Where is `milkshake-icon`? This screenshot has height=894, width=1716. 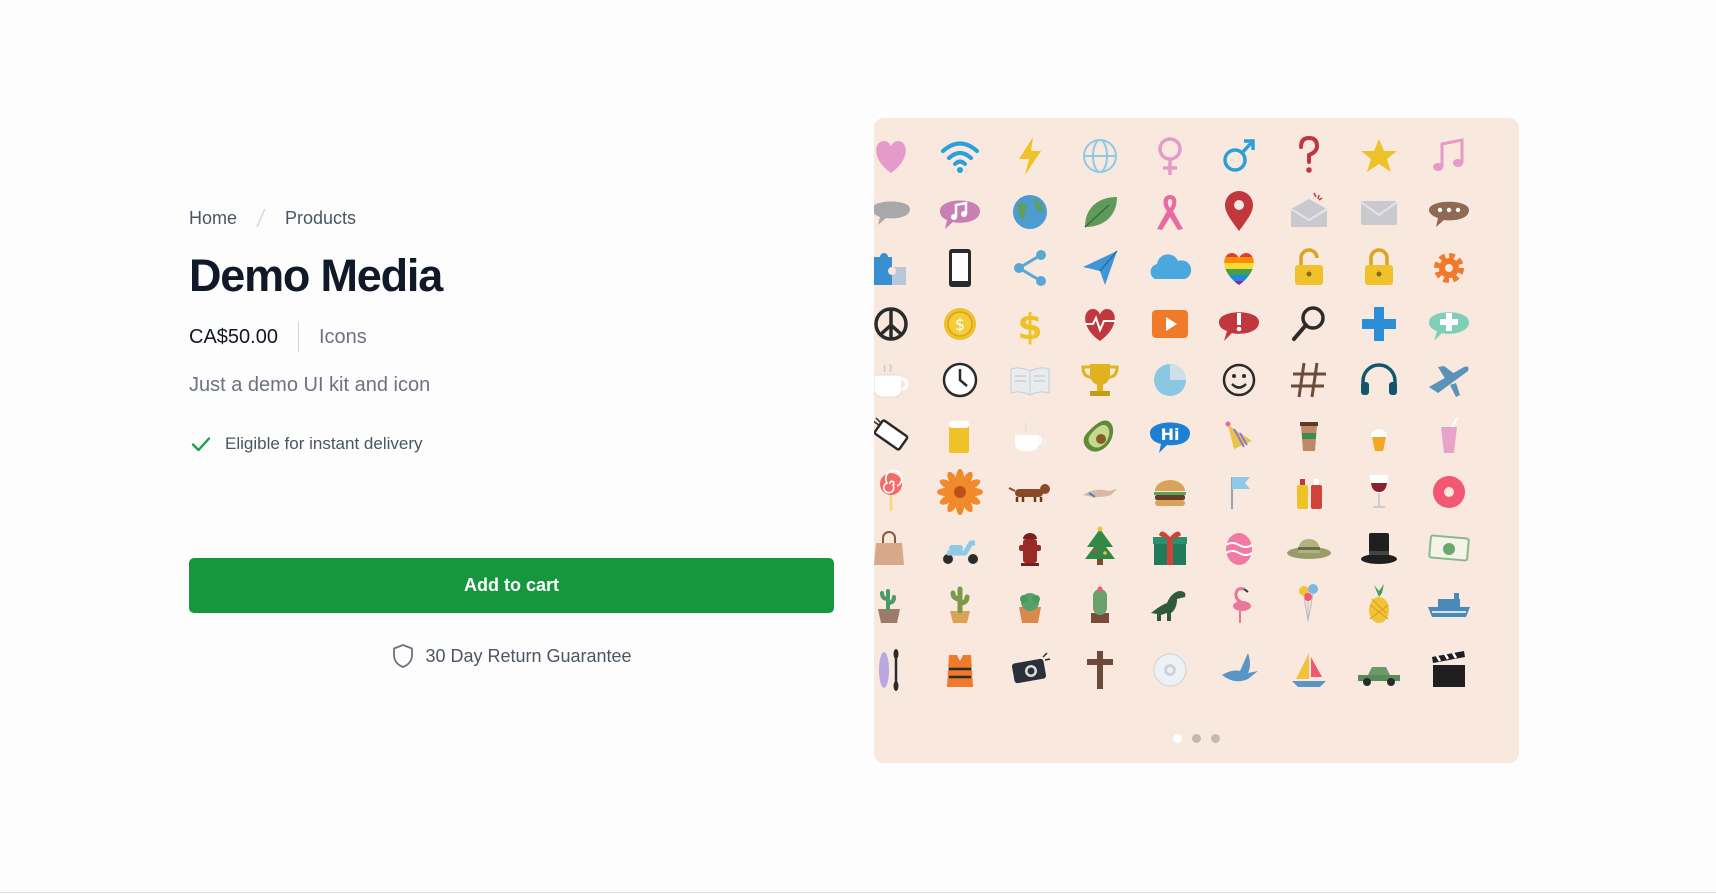 milkshake-icon is located at coordinates (1450, 434).